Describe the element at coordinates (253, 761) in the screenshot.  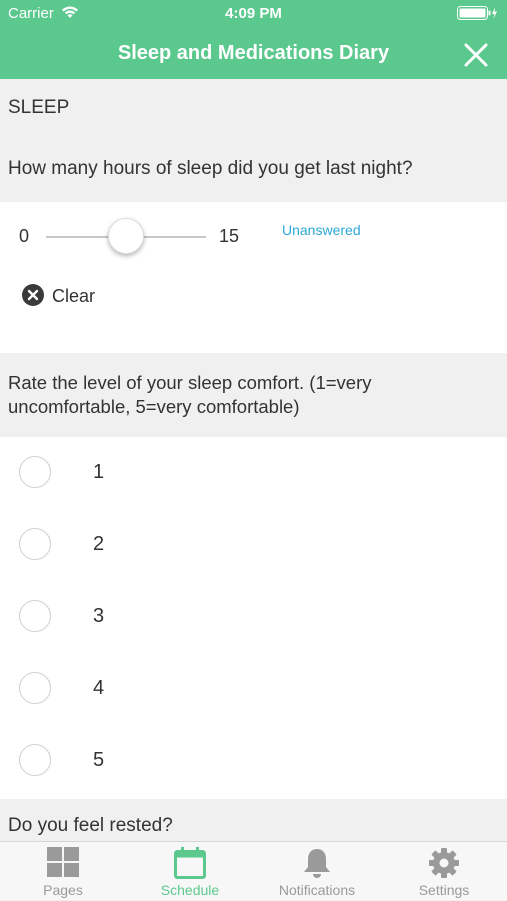
I see `radio-option-5: 5` at that location.